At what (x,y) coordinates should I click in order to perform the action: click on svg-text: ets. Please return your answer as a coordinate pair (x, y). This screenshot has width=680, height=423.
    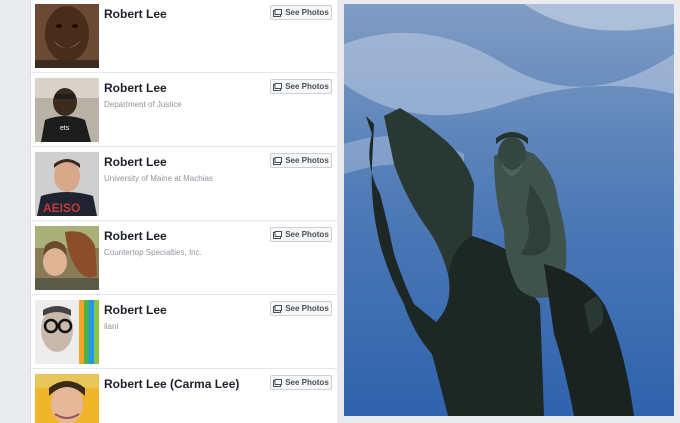
    Looking at the image, I should click on (65, 128).